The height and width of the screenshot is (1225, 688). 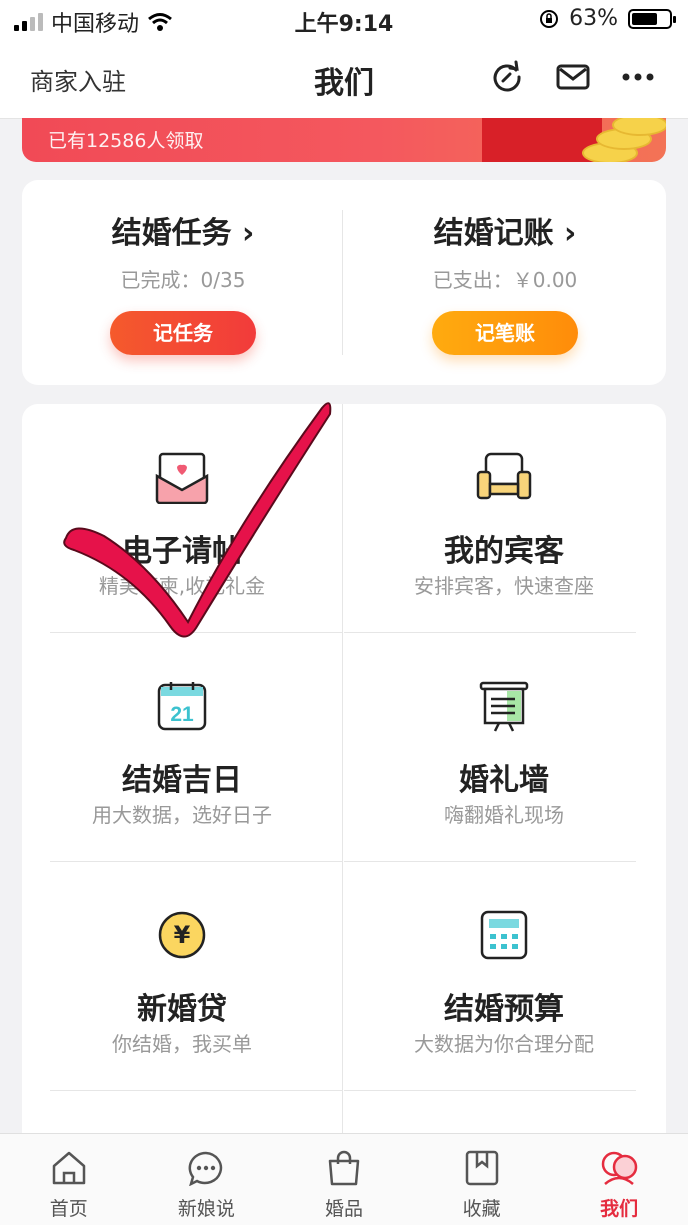 I want to click on wedding-ledger-section: 结婚记账 › 已支出：￥0.00 记笔账, so click(x=505, y=281).